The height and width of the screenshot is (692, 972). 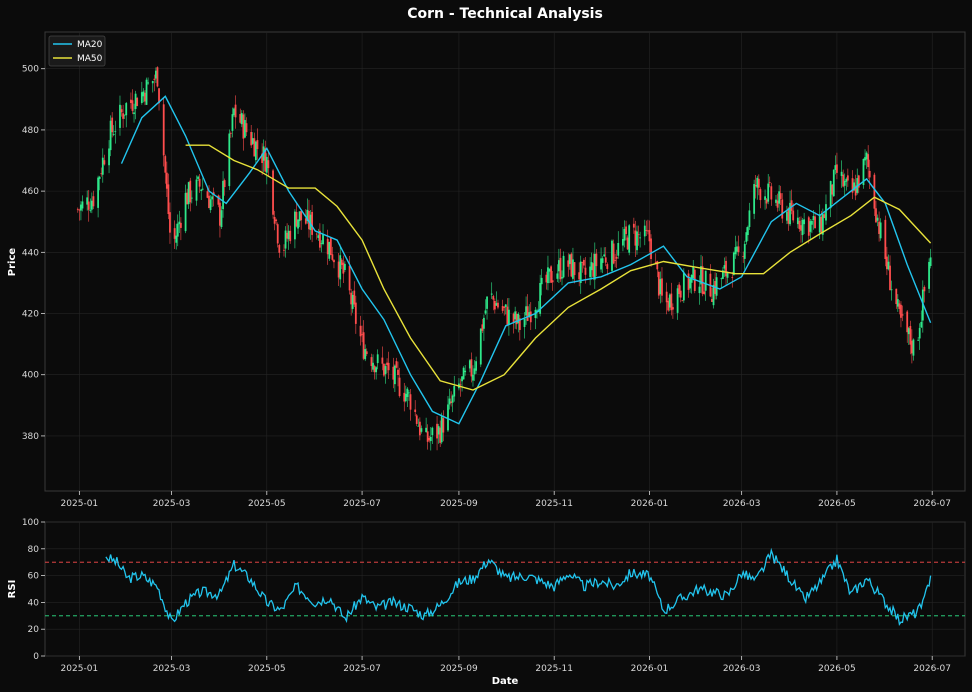 I want to click on rsi-x-tick-label: 2025-01, so click(x=80, y=669).